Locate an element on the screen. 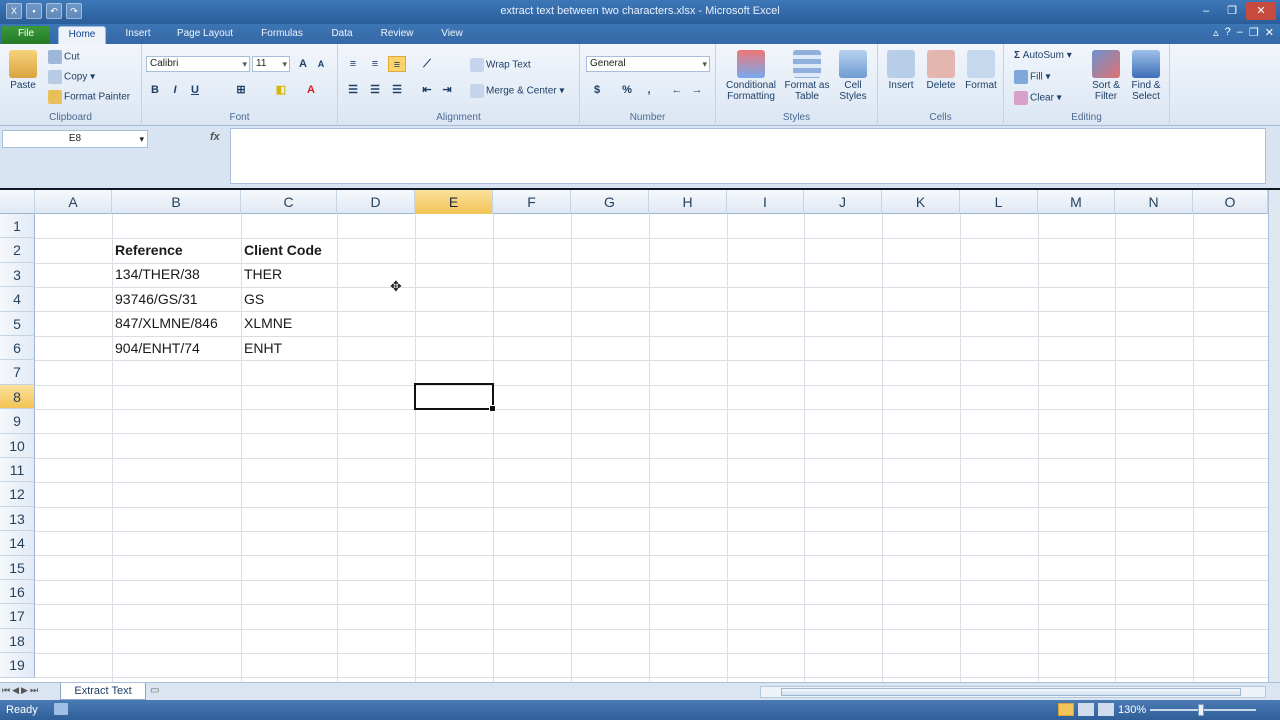  column-header-c: C is located at coordinates (289, 202).